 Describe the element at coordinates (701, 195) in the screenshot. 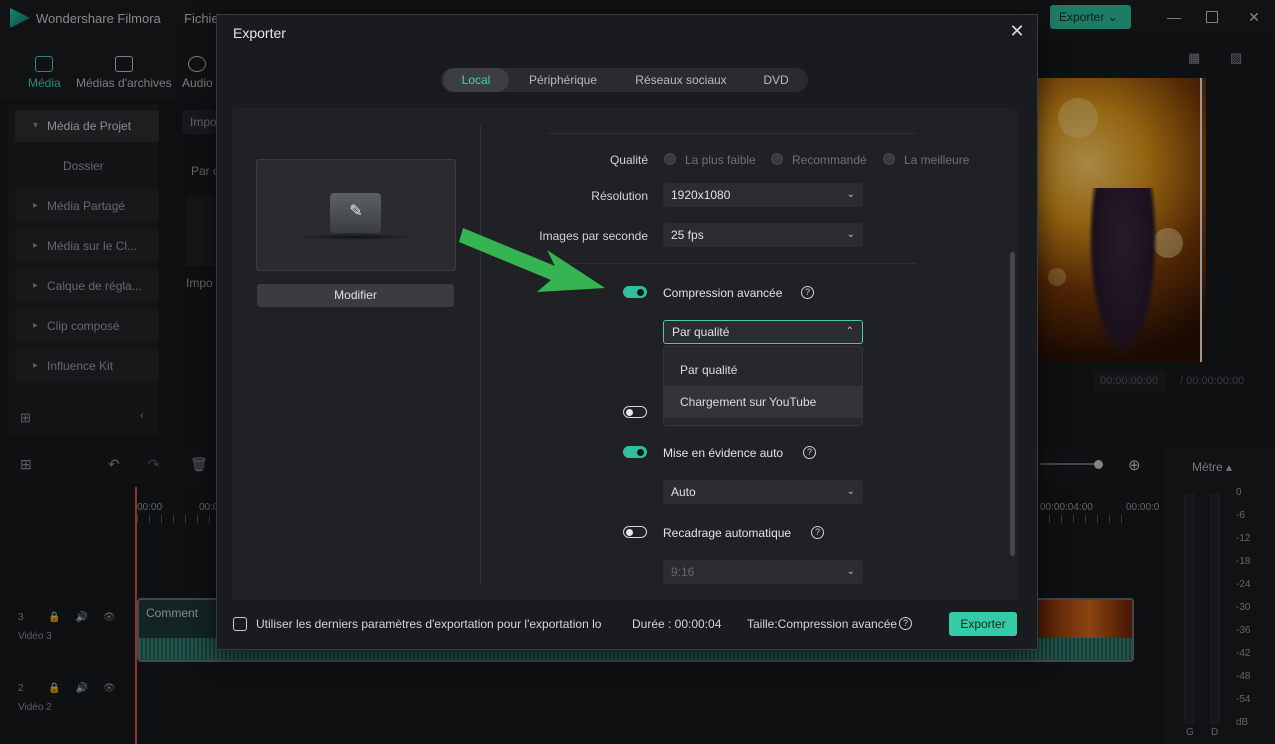

I see `resolution-value: 1920x1080` at that location.